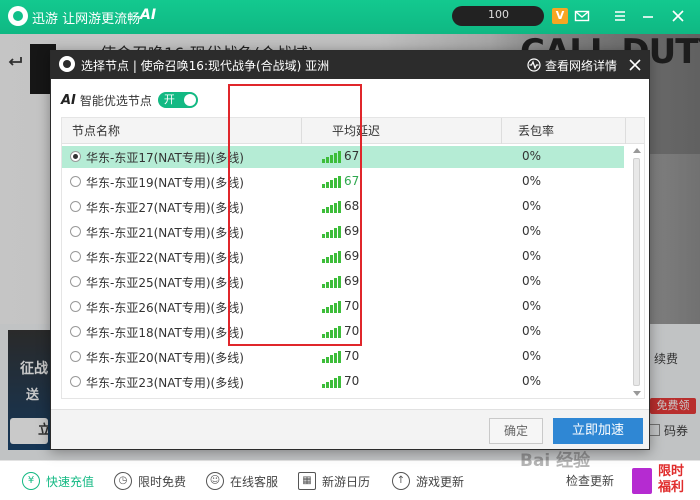 The height and width of the screenshot is (500, 700). I want to click on table-row: 华东-东亚26(NAT专用)(多线) 70 0%, so click(343, 307).